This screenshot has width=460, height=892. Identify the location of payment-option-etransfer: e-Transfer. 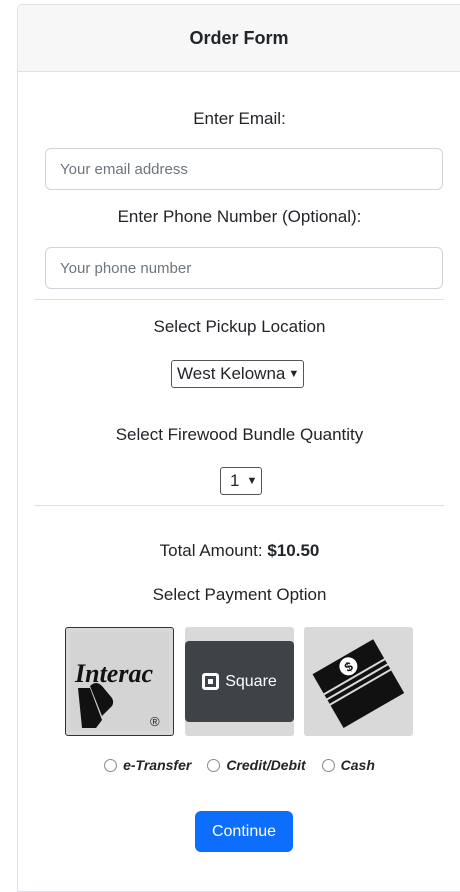
(147, 765).